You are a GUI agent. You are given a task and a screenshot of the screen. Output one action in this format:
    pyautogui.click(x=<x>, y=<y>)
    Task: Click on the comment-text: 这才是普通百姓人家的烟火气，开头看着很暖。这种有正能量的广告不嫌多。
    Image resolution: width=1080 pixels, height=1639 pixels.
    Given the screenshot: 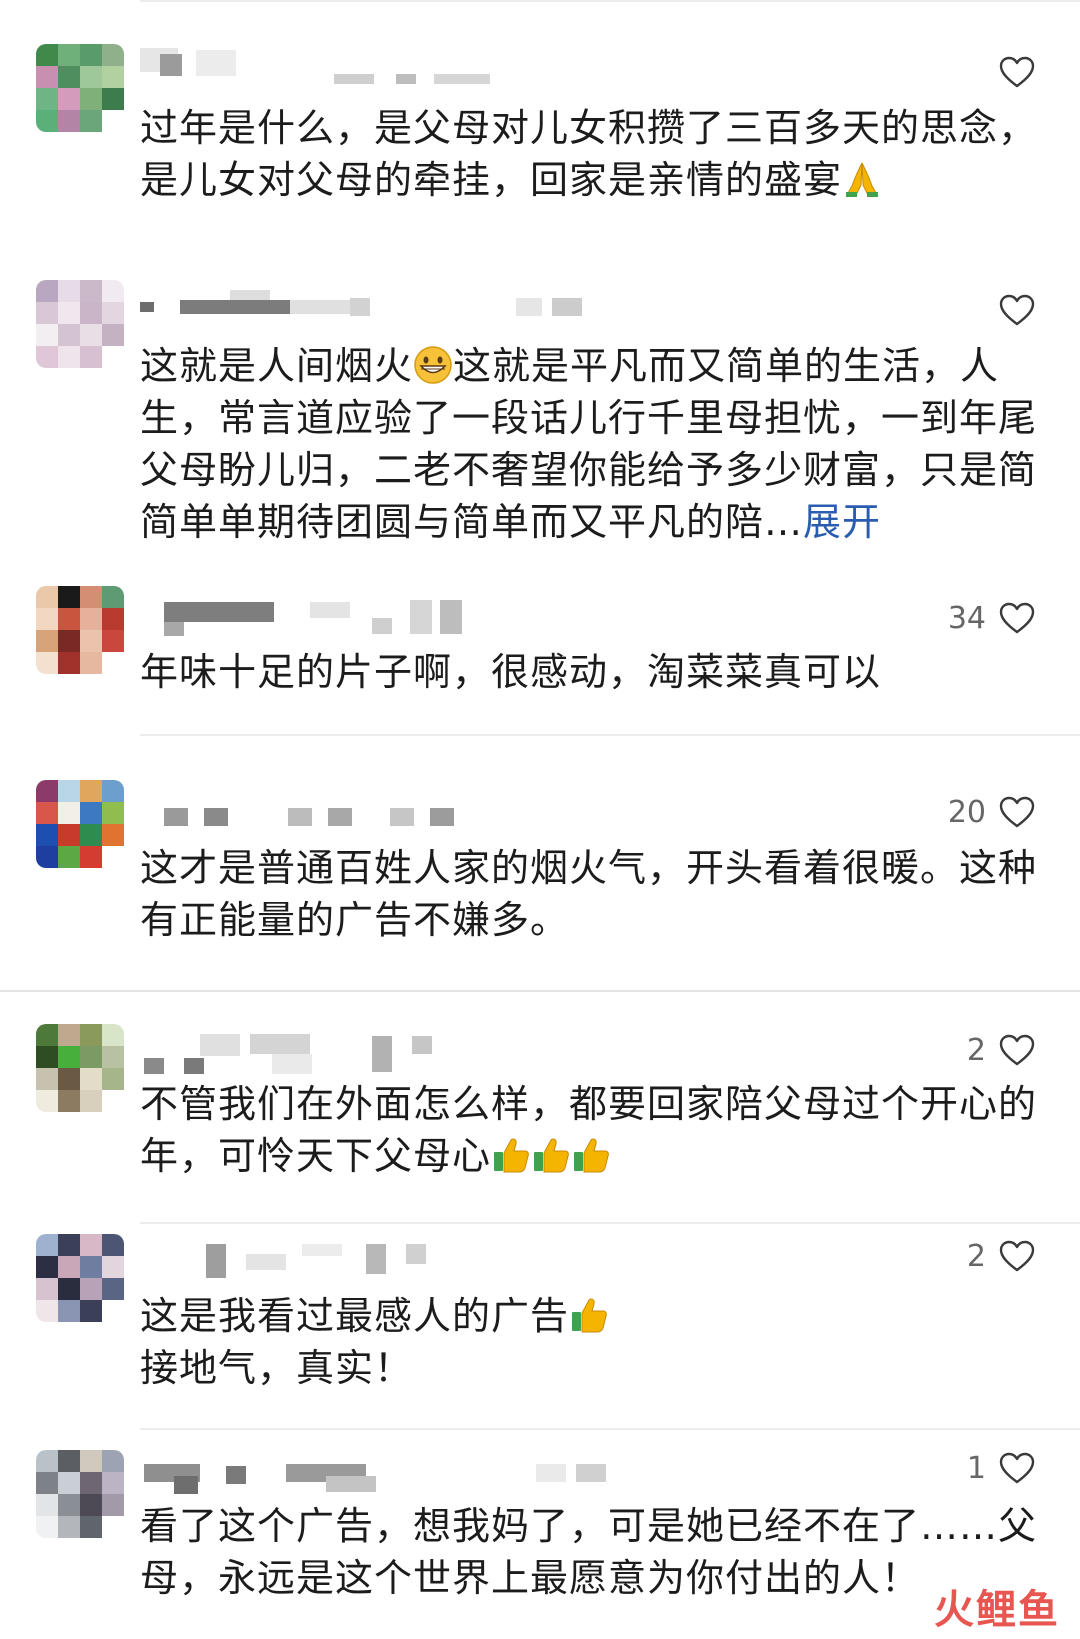 What is the action you would take?
    pyautogui.click(x=589, y=894)
    